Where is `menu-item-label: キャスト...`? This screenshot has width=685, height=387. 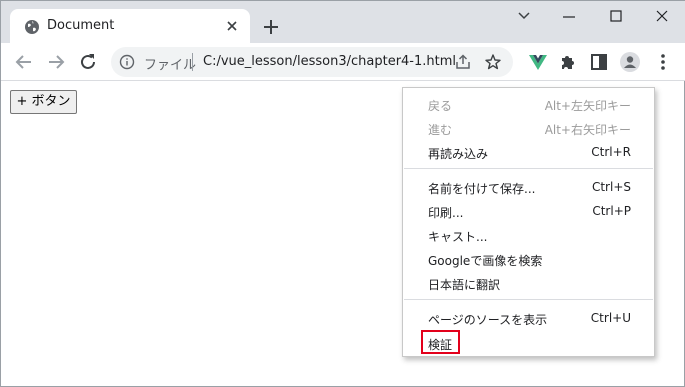 menu-item-label: キャスト... is located at coordinates (458, 237).